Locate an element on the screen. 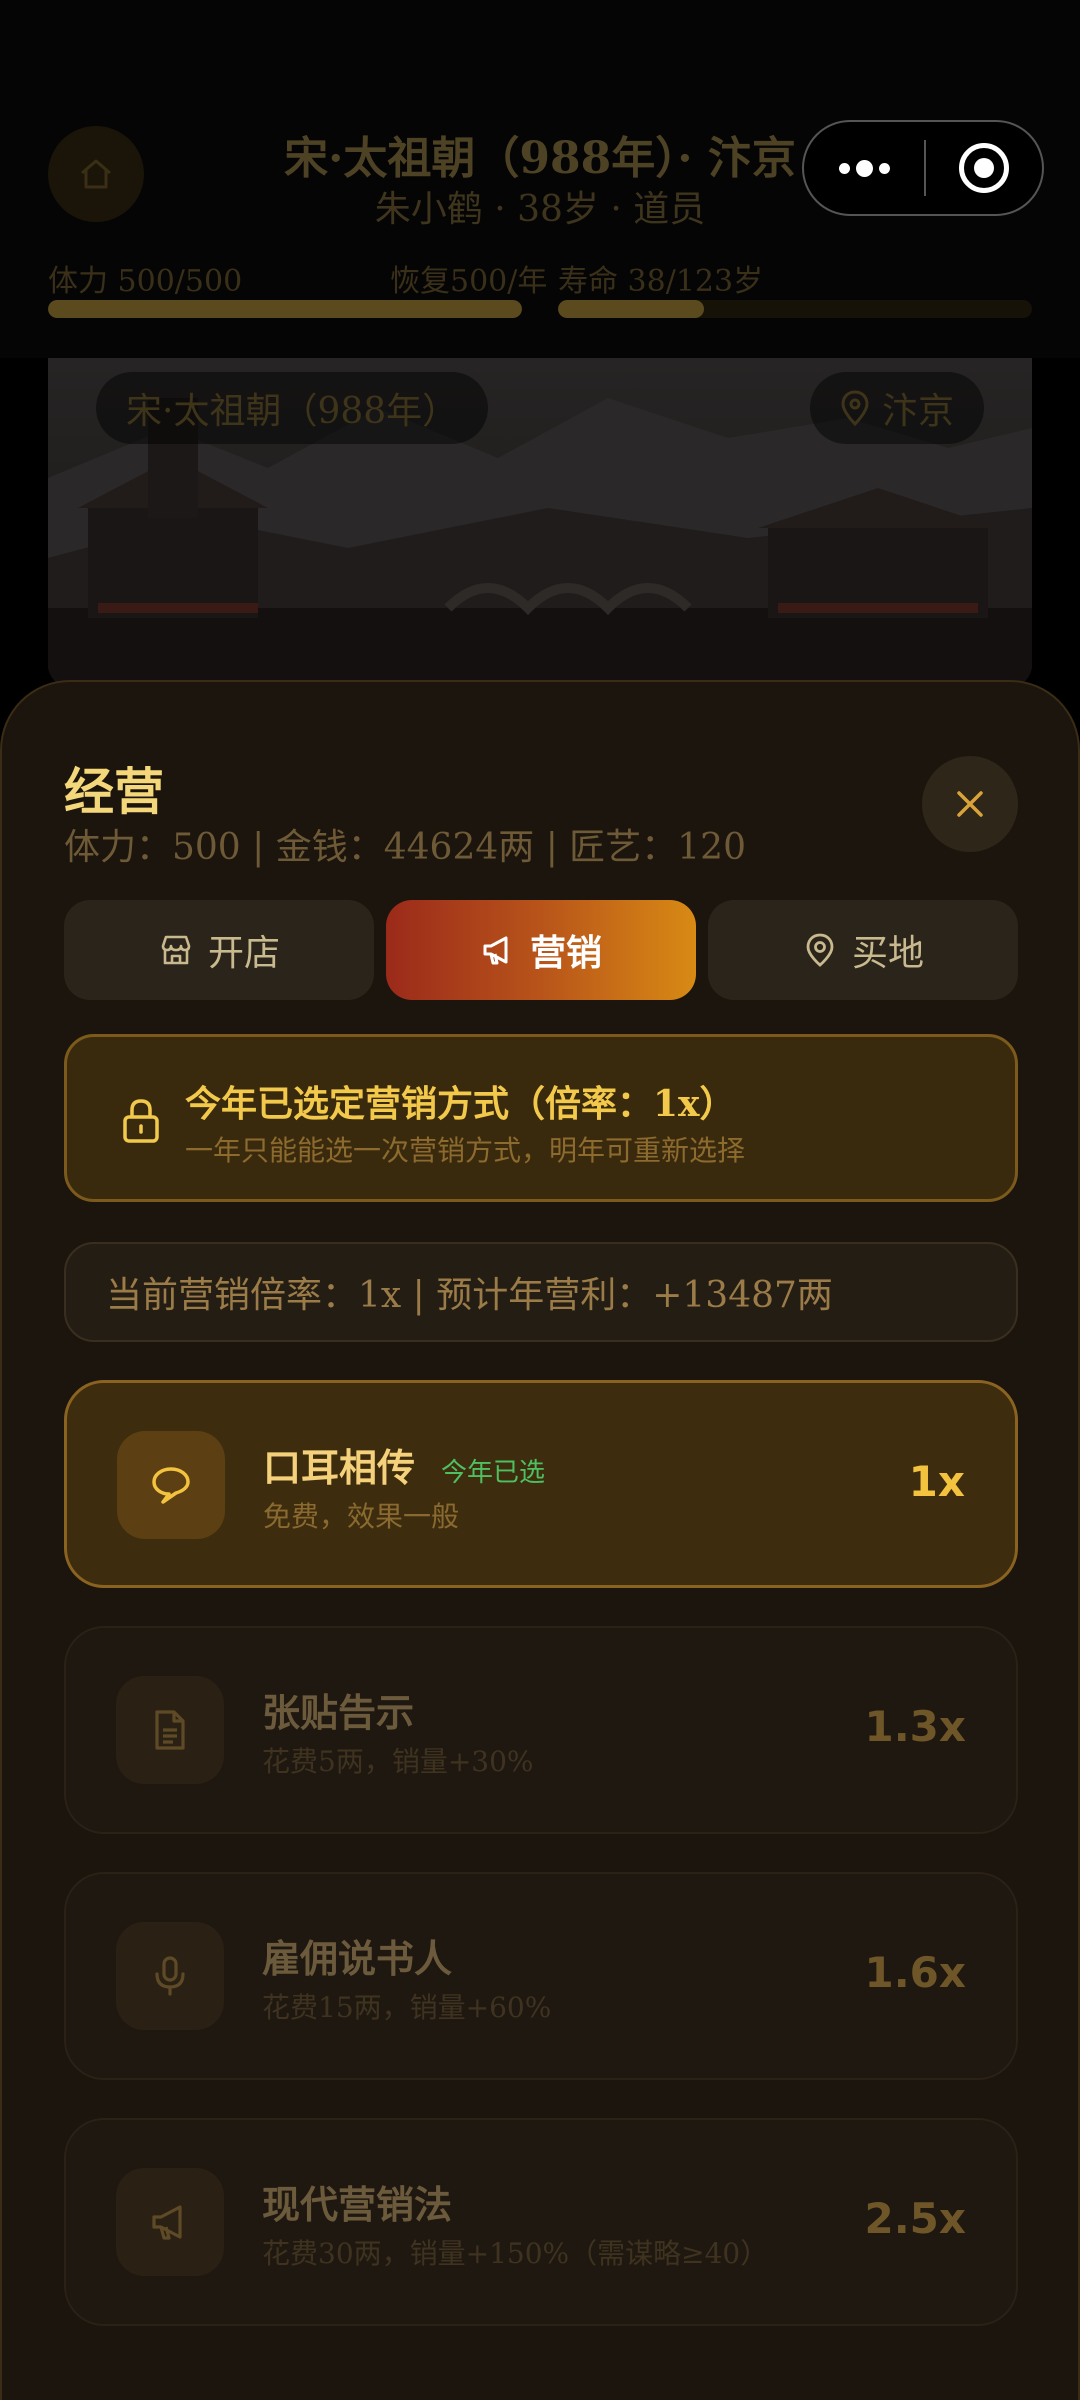 The height and width of the screenshot is (2400, 1080). current-rate-summary: 当前营销倍率：1x | 预计年营利：+13487两 is located at coordinates (541, 1292).